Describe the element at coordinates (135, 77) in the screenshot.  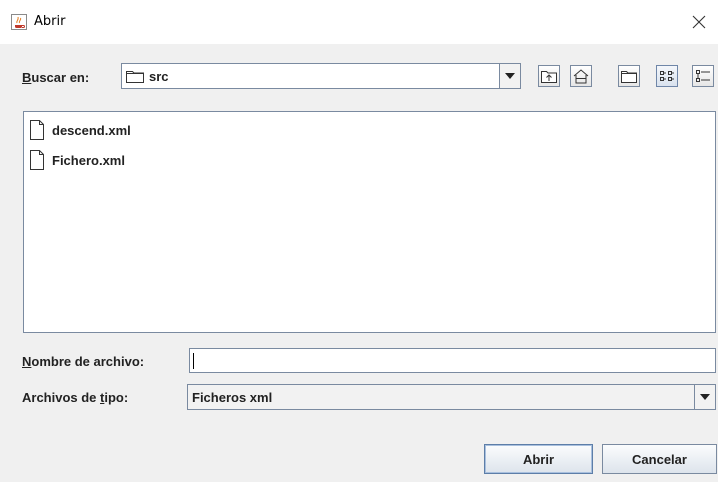
I see `folder-icon` at that location.